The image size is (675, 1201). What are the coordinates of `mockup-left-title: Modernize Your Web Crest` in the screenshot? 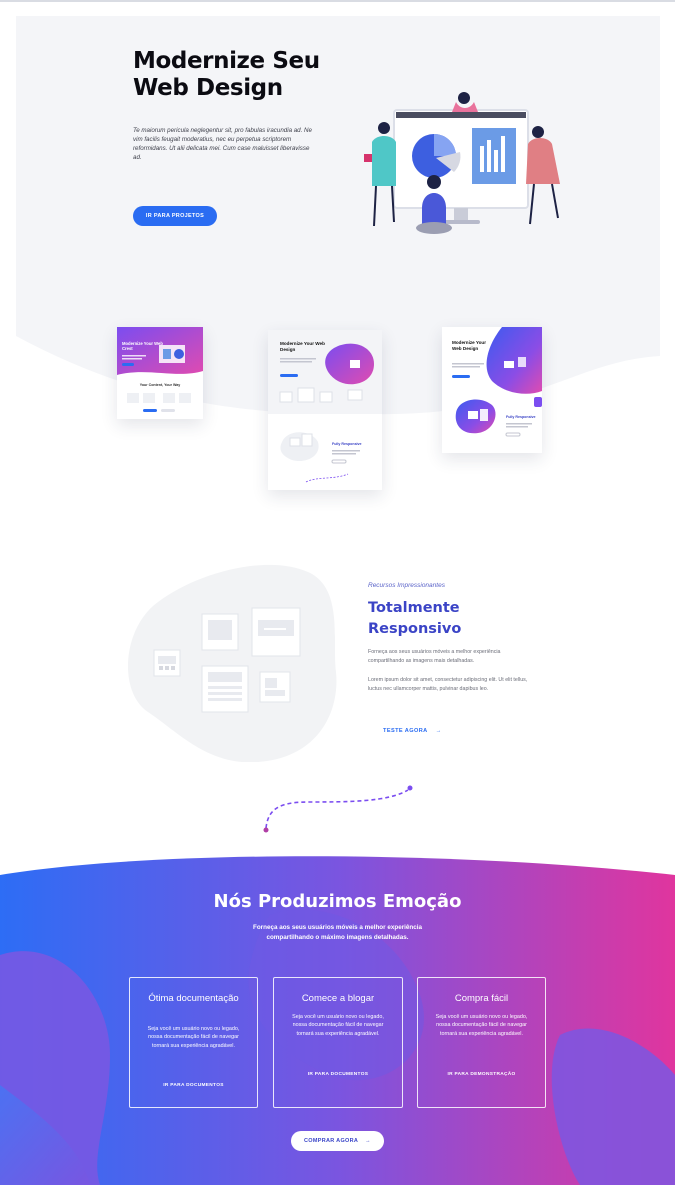 It's located at (142, 346).